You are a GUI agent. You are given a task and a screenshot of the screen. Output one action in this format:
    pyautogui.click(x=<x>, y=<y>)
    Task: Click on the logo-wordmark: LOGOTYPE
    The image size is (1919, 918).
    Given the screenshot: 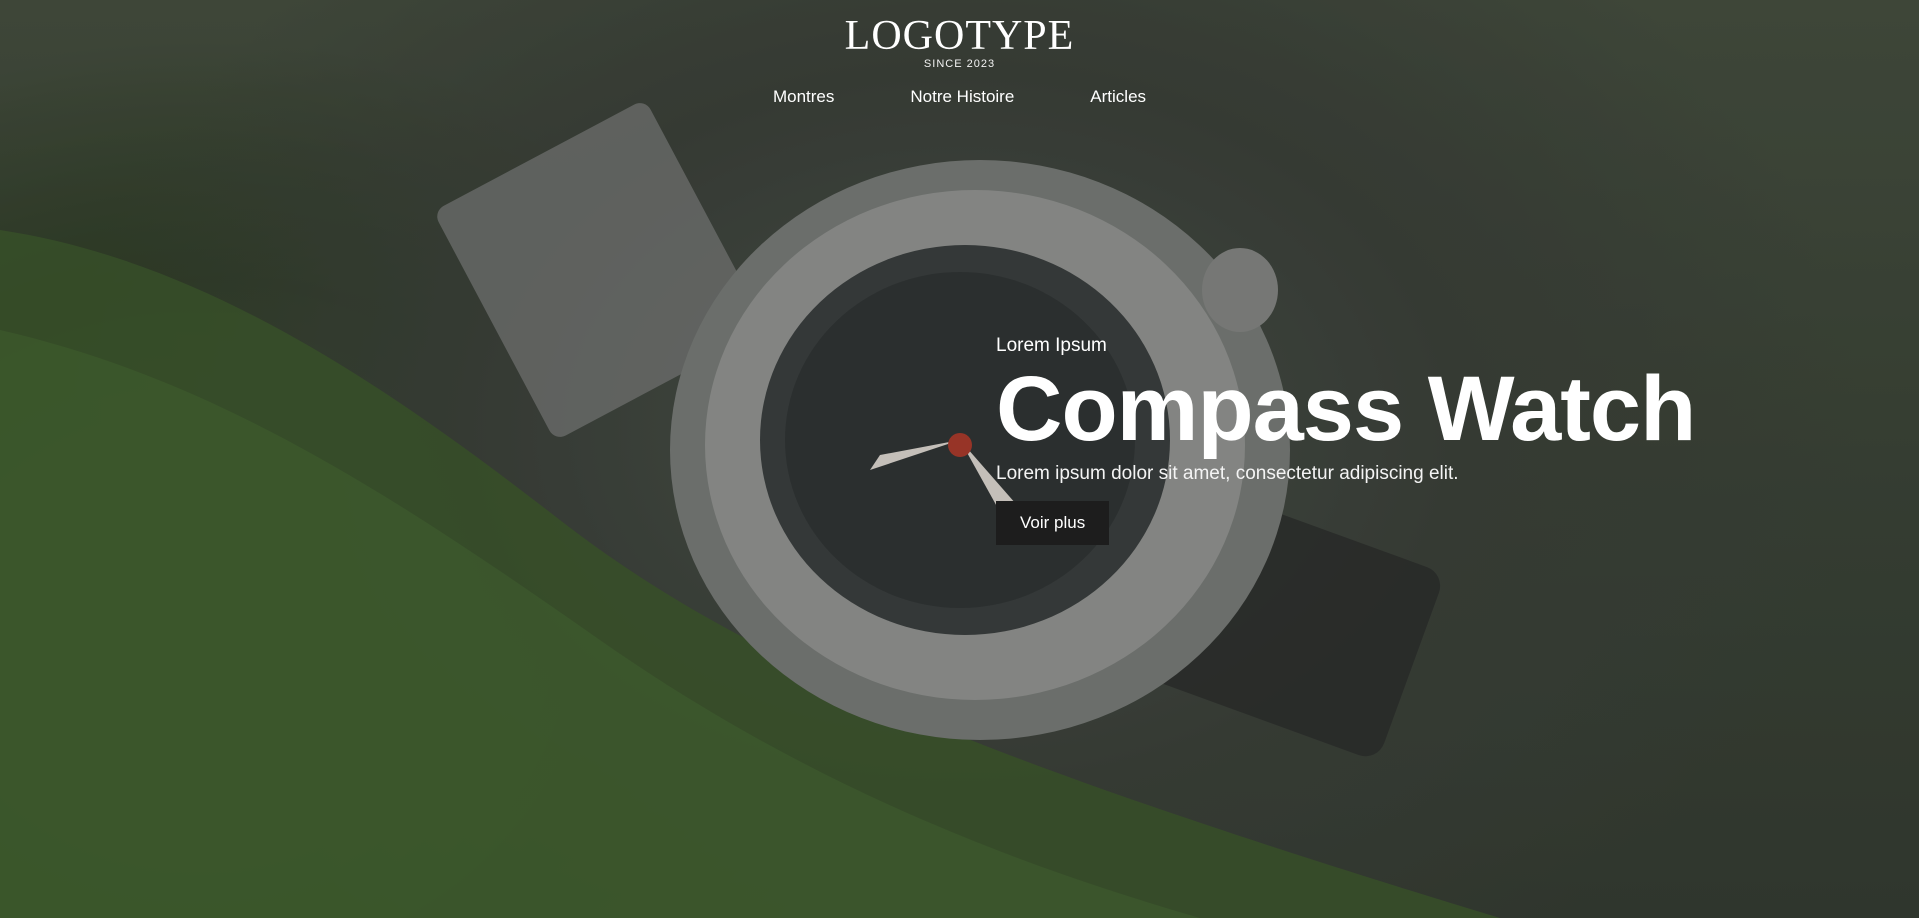 What is the action you would take?
    pyautogui.click(x=959, y=36)
    